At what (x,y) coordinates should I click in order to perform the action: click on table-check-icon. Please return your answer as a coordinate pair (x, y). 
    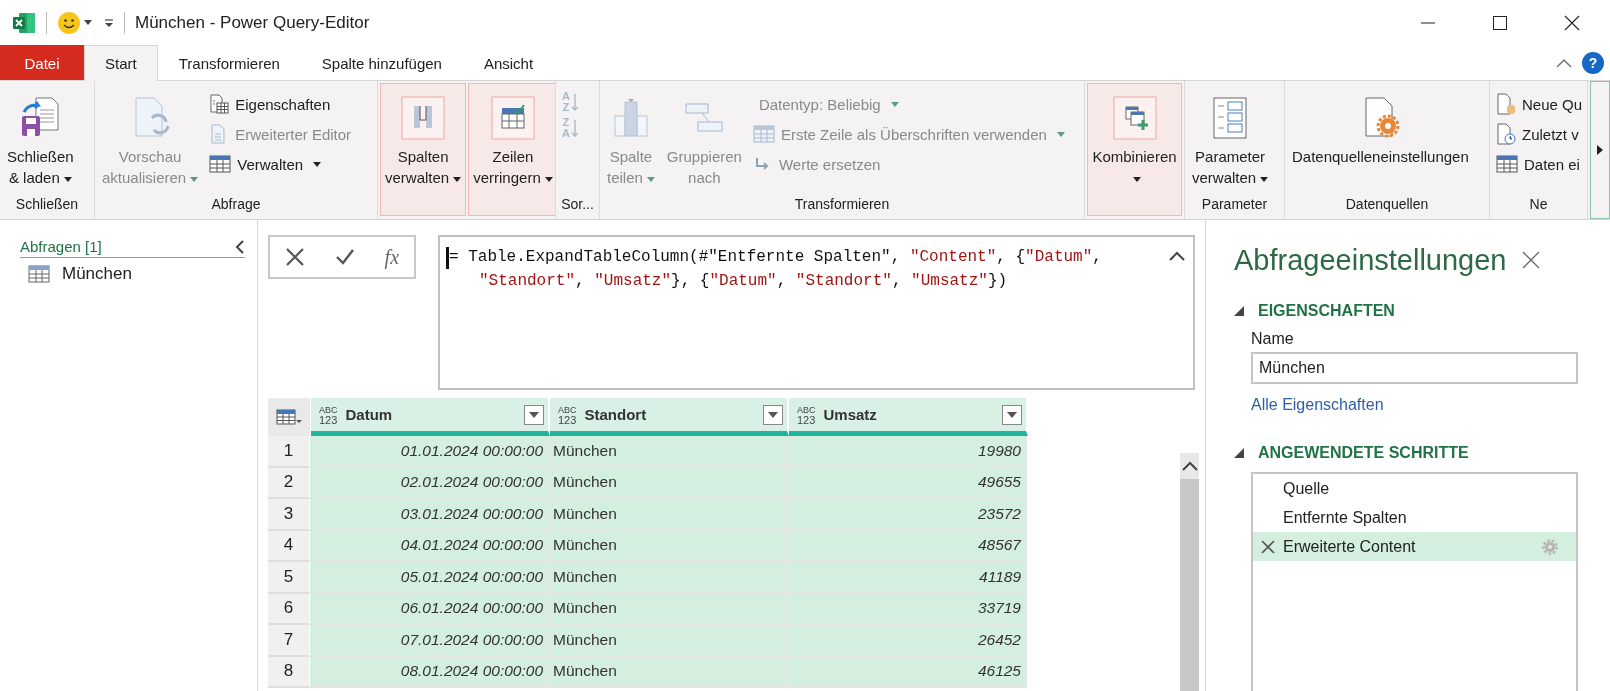
    Looking at the image, I should click on (512, 118).